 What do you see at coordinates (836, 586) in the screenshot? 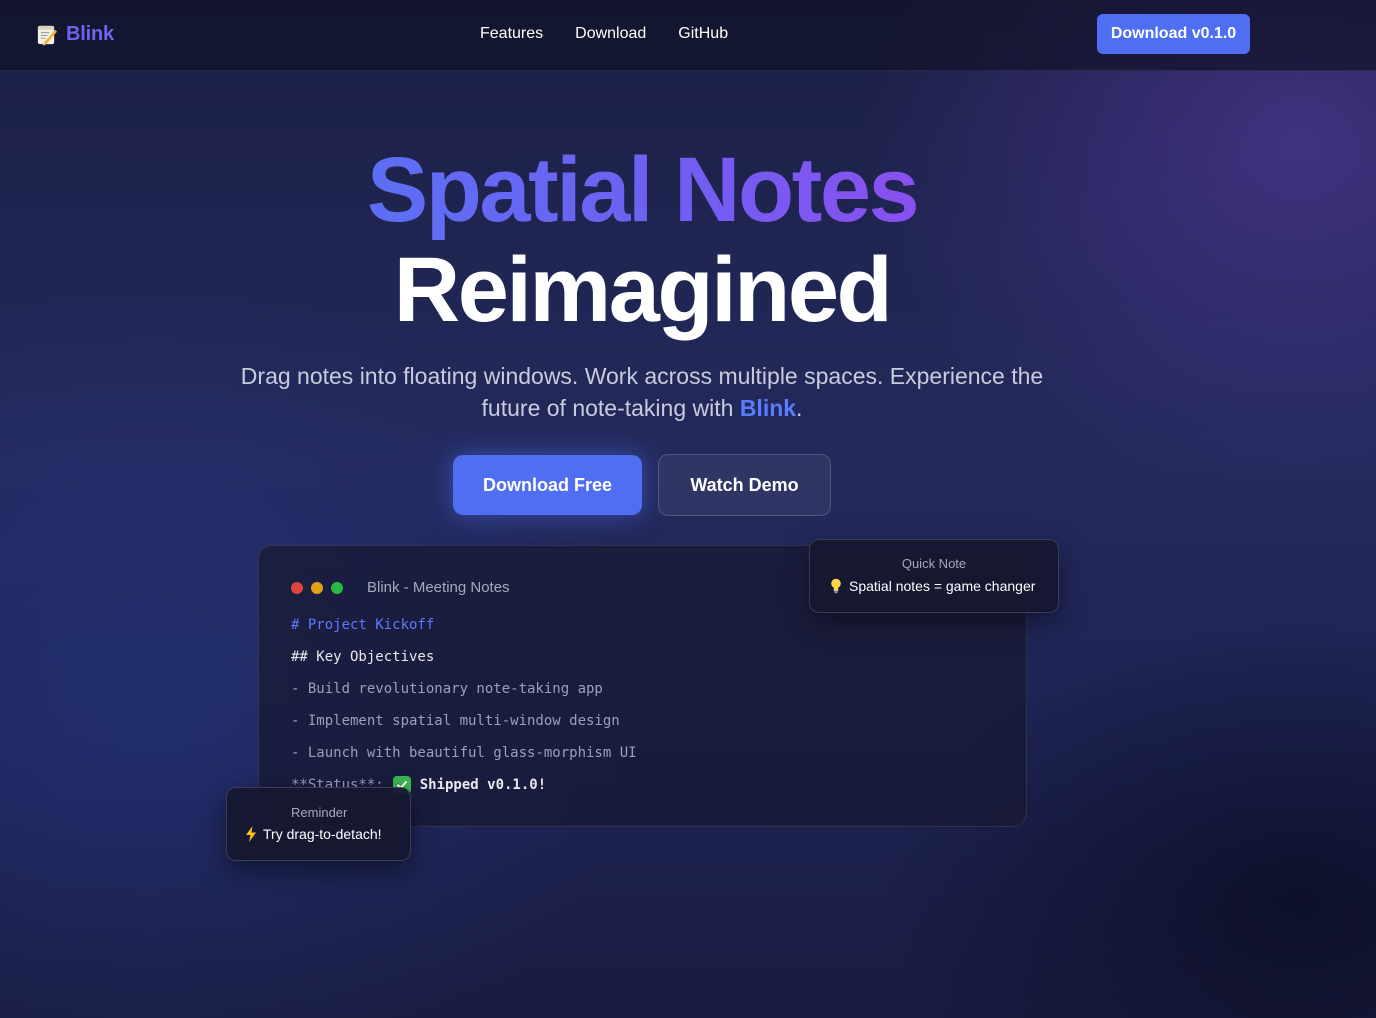
I see `light-bulb-icon` at bounding box center [836, 586].